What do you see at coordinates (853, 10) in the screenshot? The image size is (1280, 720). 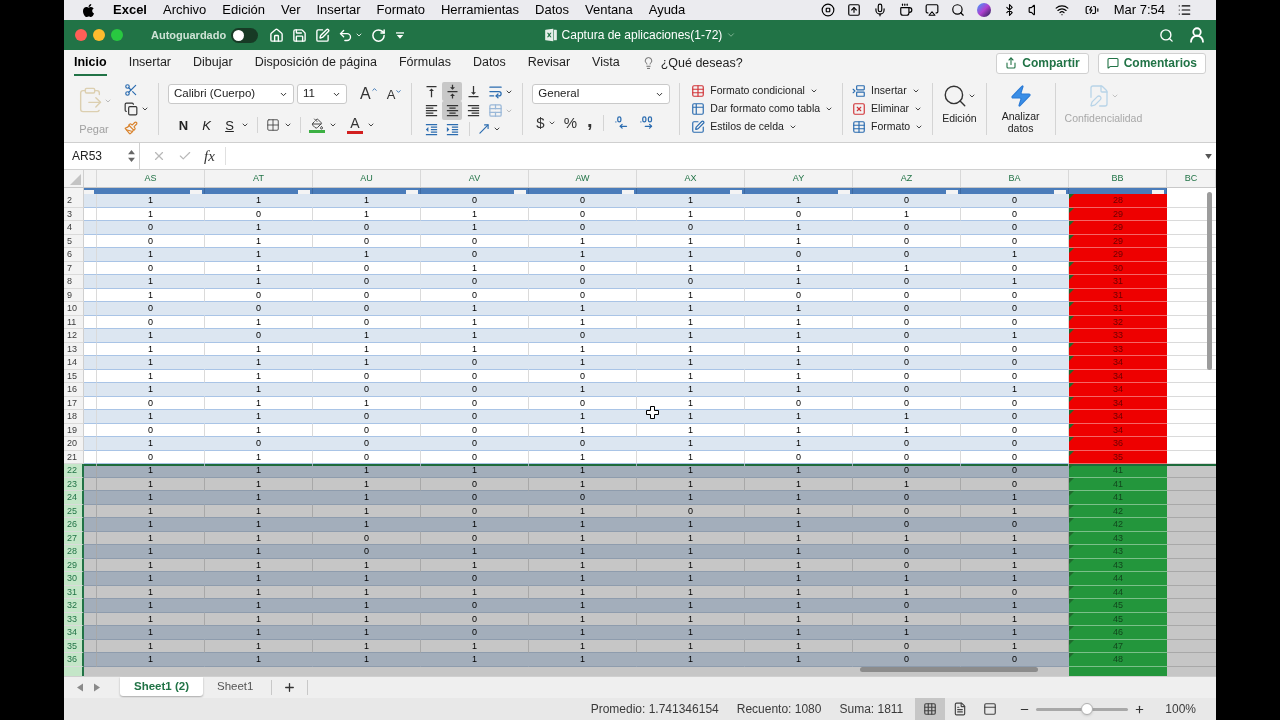 I see `upload-icon` at bounding box center [853, 10].